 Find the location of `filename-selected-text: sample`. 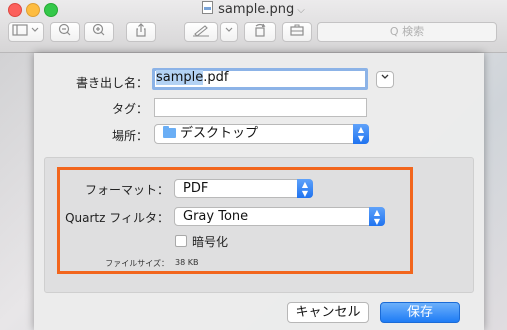

filename-selected-text: sample is located at coordinates (180, 77).